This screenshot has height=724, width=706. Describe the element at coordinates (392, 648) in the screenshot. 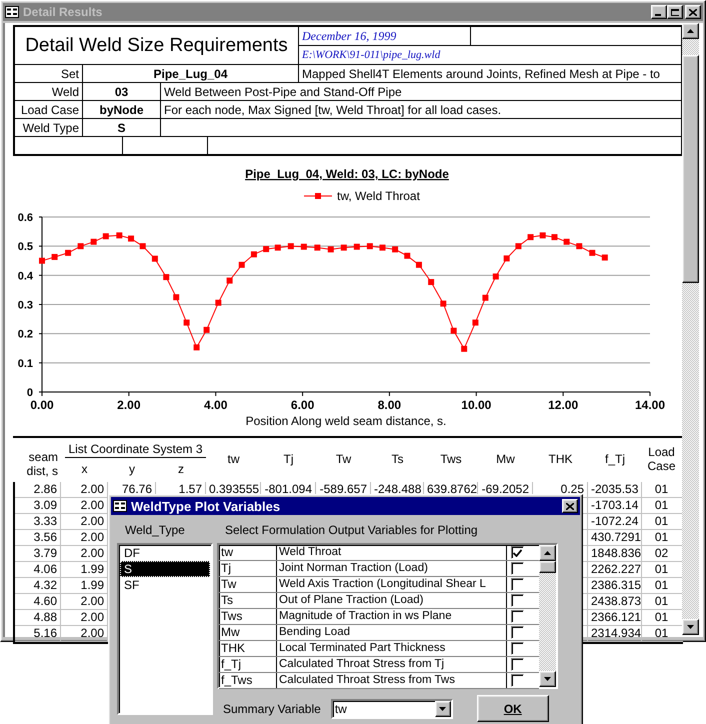

I see `variable-description: Local Terminated Part Thickness` at that location.